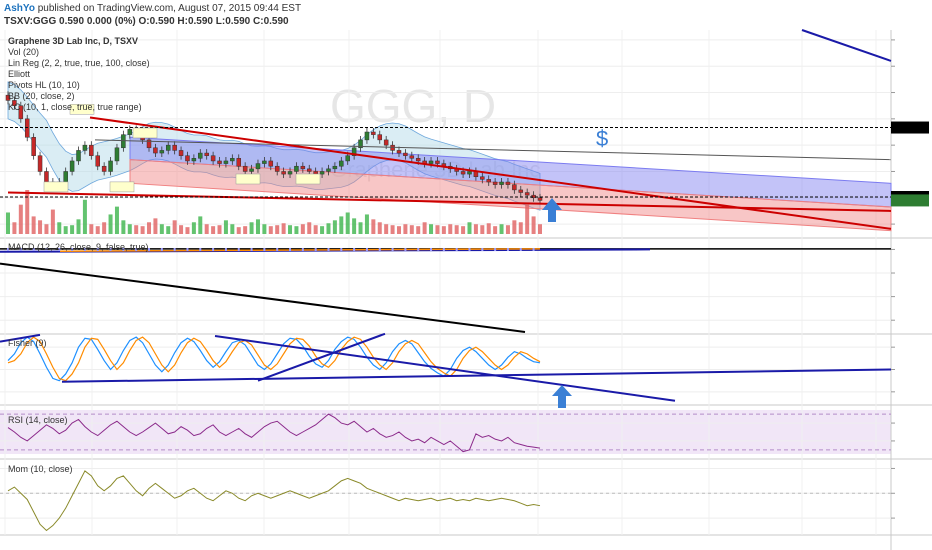 This screenshot has height=550, width=932. What do you see at coordinates (19, 74) in the screenshot?
I see `indicator-label-elliott: Elliott` at bounding box center [19, 74].